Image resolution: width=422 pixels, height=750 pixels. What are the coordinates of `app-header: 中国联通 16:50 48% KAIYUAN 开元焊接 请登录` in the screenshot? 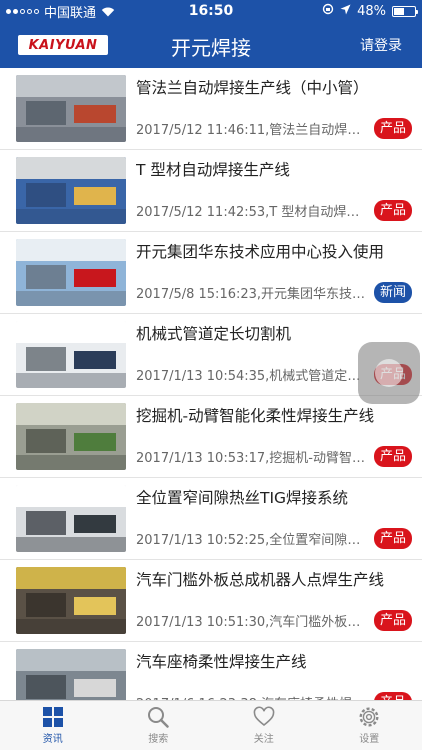 It's located at (211, 34).